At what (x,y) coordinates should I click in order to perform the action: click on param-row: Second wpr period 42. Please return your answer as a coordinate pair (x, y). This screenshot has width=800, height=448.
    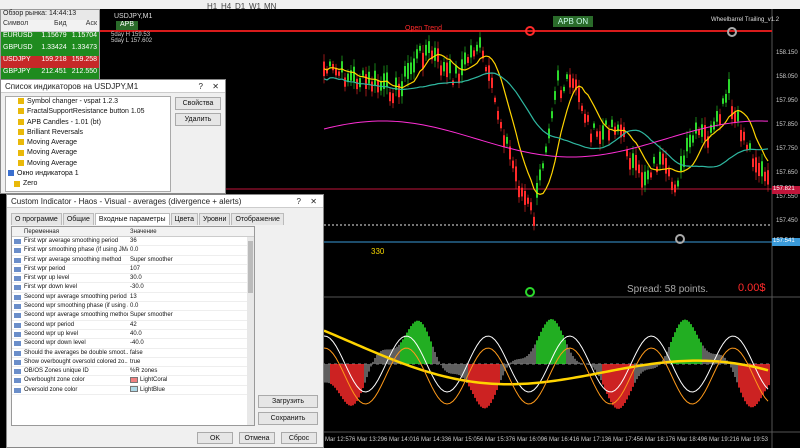
    Looking at the image, I should click on (133, 325).